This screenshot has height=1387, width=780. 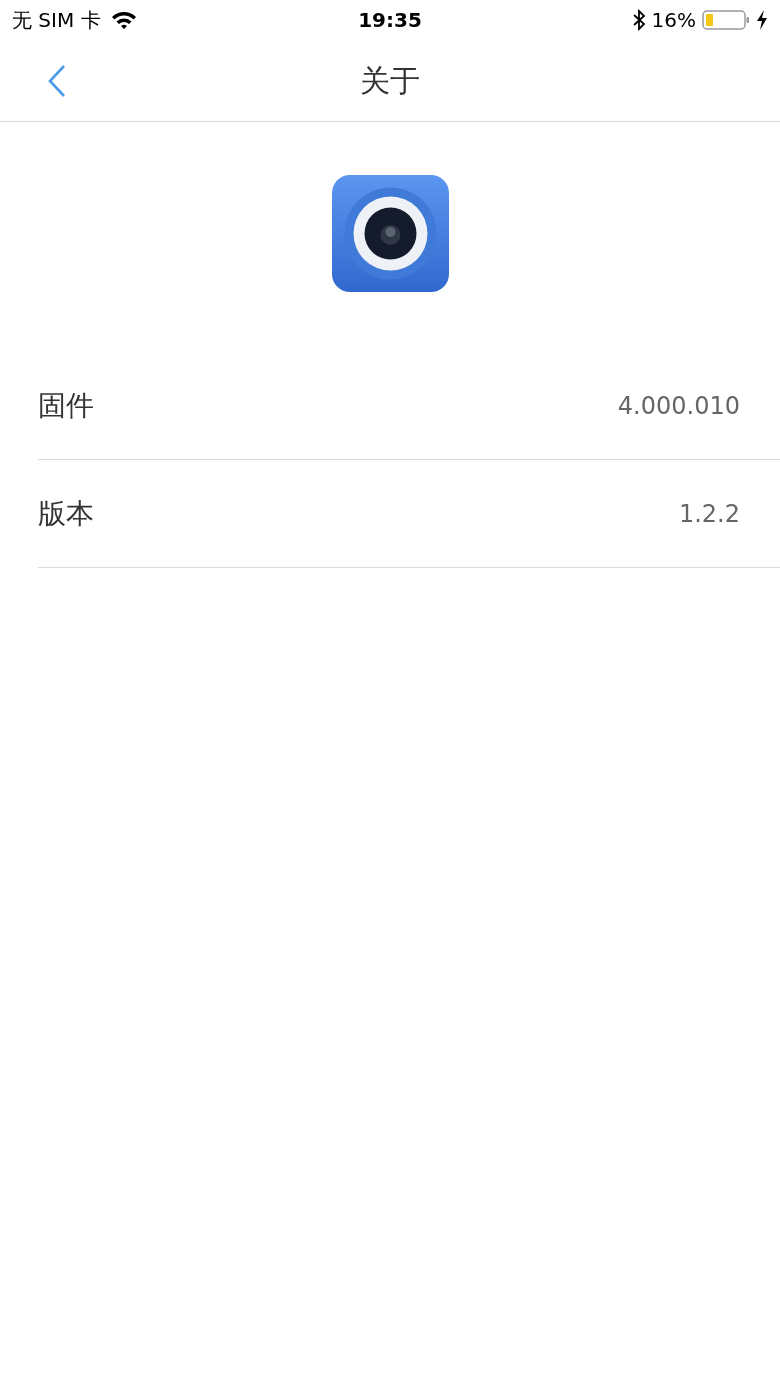 What do you see at coordinates (57, 81) in the screenshot?
I see `back-chevron-icon` at bounding box center [57, 81].